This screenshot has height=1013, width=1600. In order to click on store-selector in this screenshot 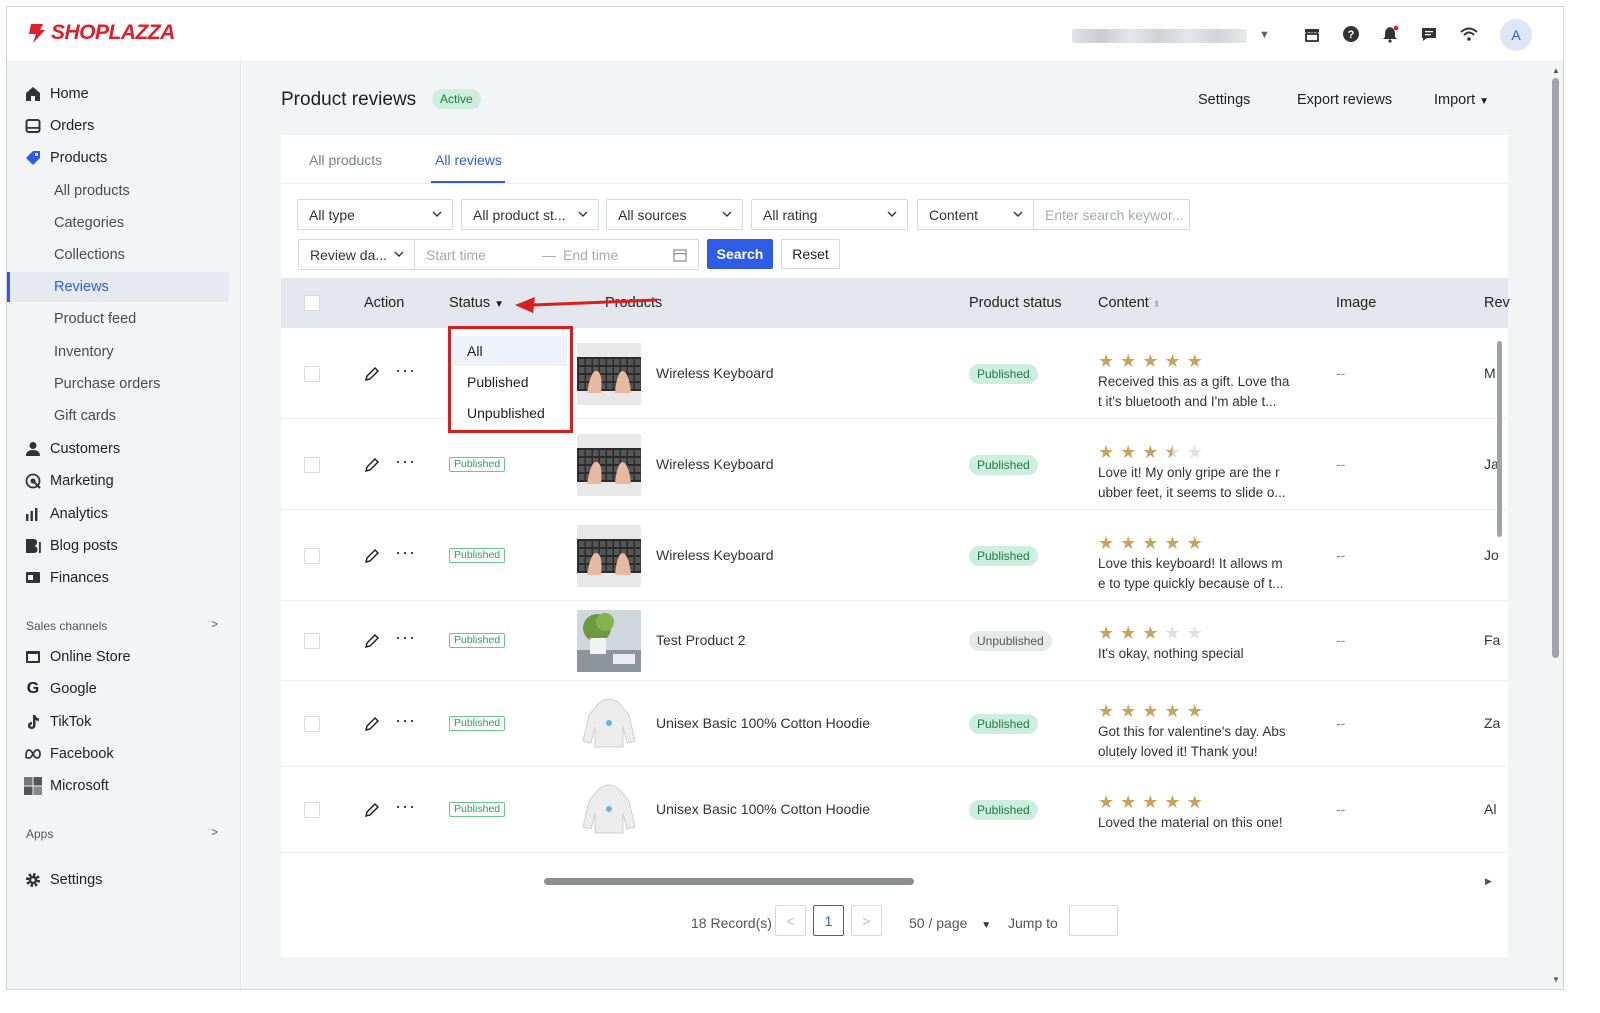, I will do `click(1159, 36)`.